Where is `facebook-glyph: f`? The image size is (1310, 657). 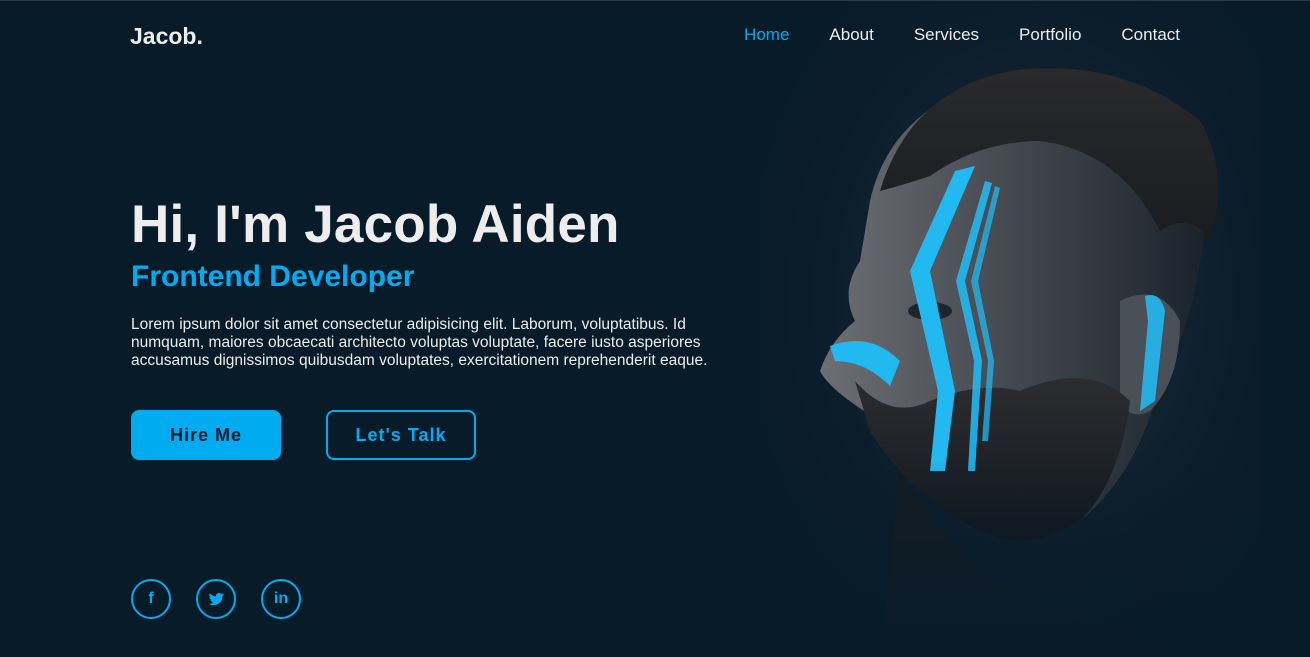 facebook-glyph: f is located at coordinates (151, 598).